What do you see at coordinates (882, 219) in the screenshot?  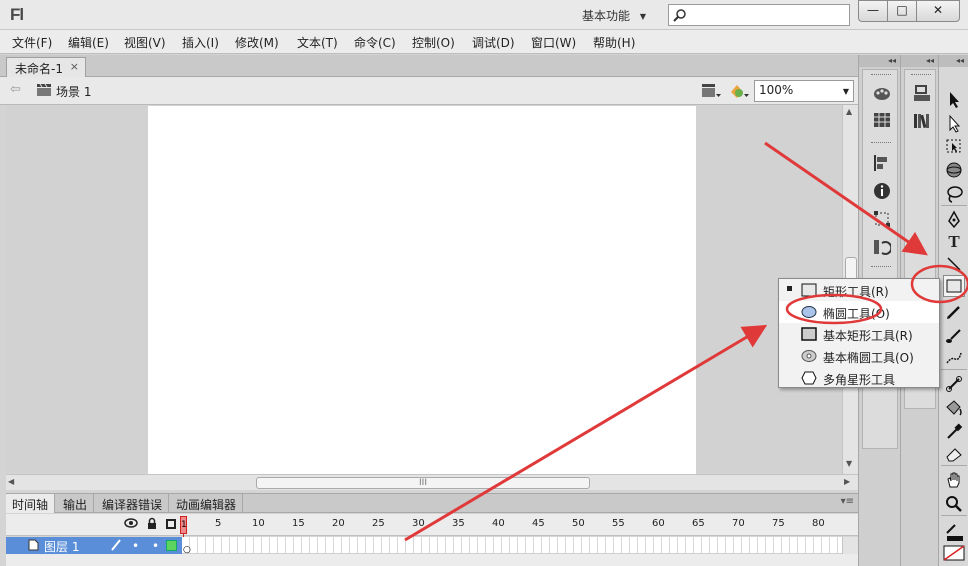 I see `transform-panel-icon` at bounding box center [882, 219].